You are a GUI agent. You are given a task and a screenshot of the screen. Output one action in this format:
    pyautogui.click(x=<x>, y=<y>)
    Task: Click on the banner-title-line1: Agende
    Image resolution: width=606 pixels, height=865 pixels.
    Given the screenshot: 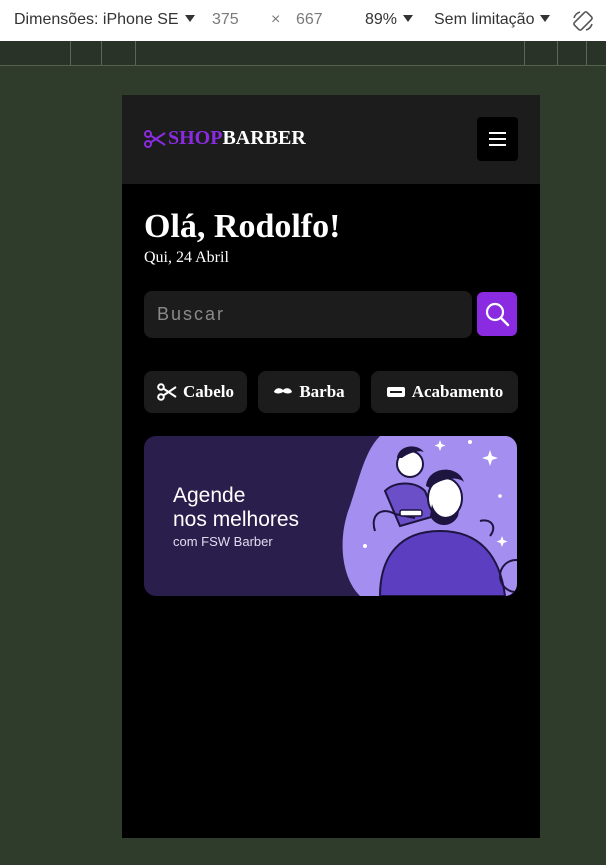 What is the action you would take?
    pyautogui.click(x=209, y=495)
    